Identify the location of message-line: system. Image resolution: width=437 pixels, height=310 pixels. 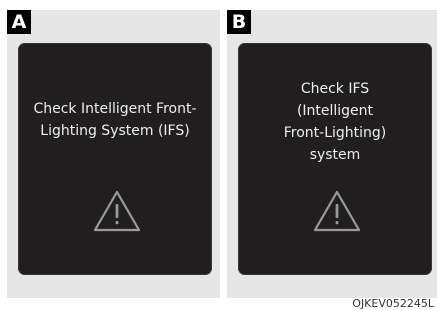
(335, 155).